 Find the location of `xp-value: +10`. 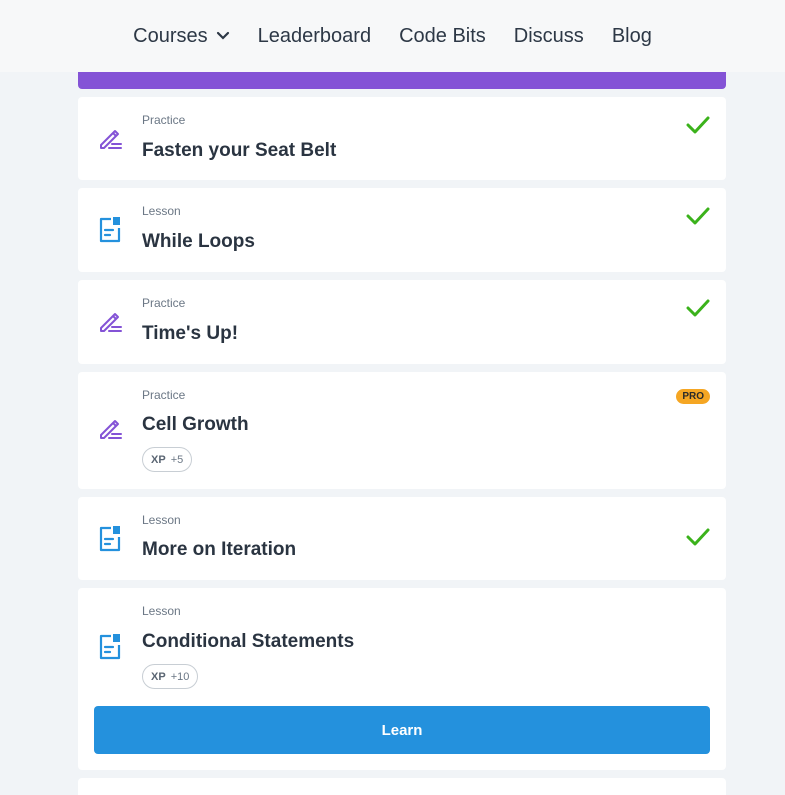

xp-value: +10 is located at coordinates (180, 676).